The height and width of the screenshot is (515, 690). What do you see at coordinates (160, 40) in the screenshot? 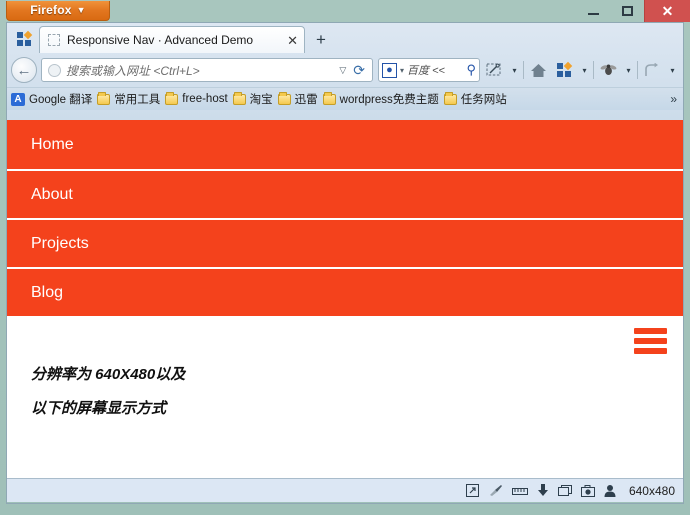
I see `tab-title: Responsive Nav · Advanced Demo` at bounding box center [160, 40].